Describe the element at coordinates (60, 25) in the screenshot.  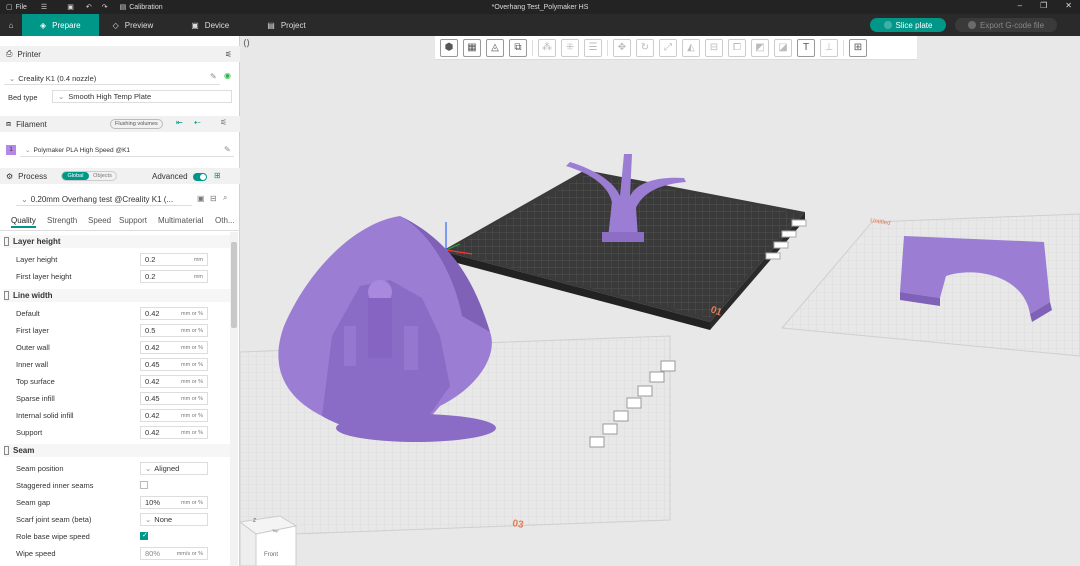
I see `tab-prepare: ◈ Prepare` at that location.